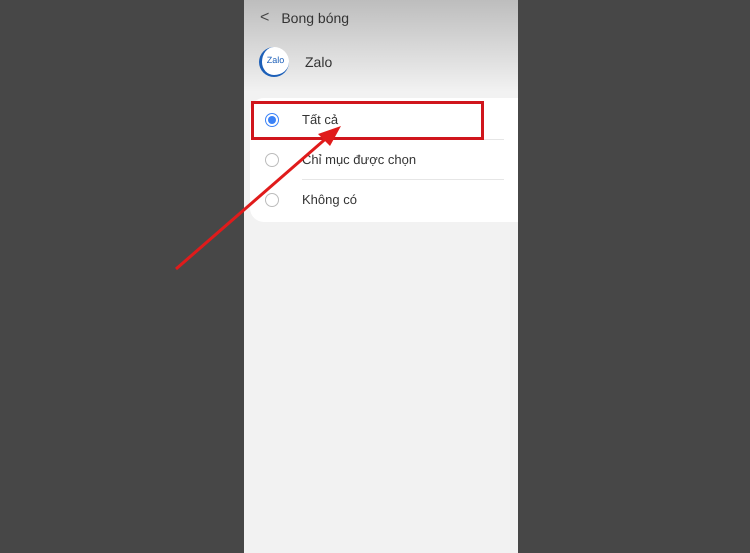 The height and width of the screenshot is (553, 750). Describe the element at coordinates (329, 200) in the screenshot. I see `option-label: Không có` at that location.